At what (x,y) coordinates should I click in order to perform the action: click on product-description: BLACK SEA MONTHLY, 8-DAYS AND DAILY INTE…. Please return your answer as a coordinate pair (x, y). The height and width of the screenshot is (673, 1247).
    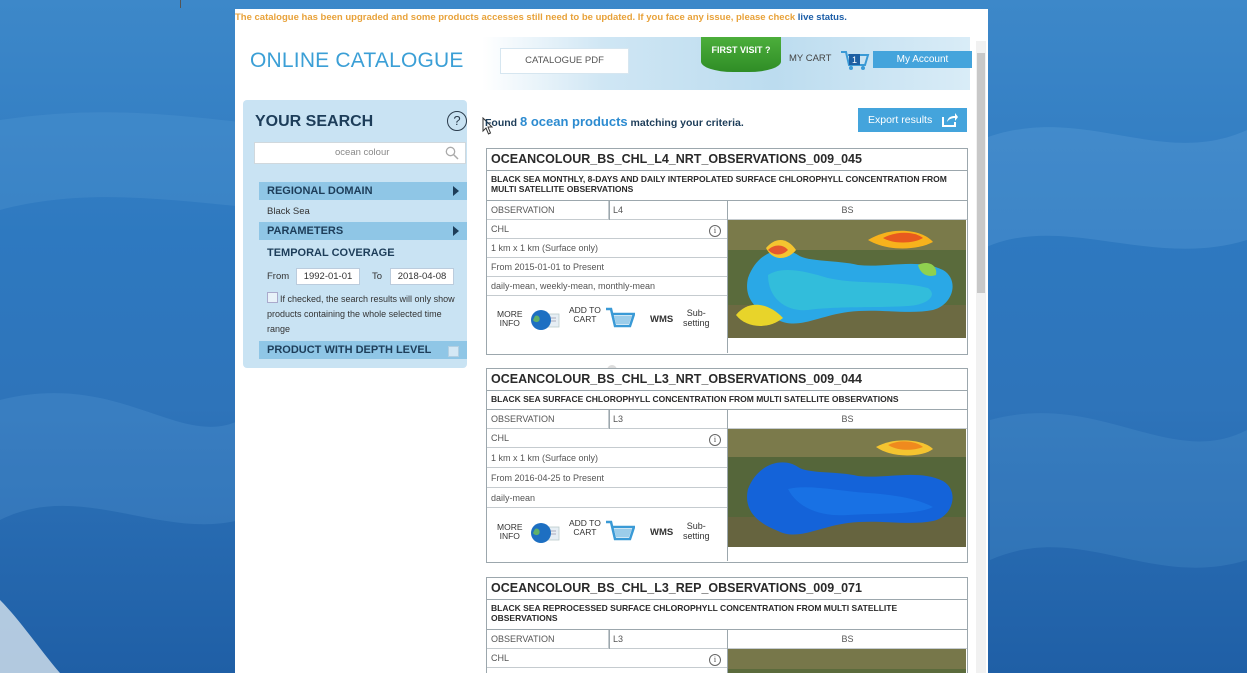
    Looking at the image, I should click on (727, 186).